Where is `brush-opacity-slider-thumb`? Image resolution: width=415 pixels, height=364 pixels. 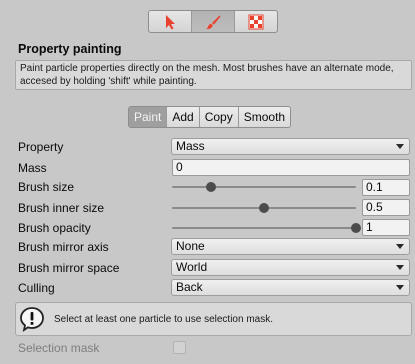
brush-opacity-slider-thumb is located at coordinates (356, 228).